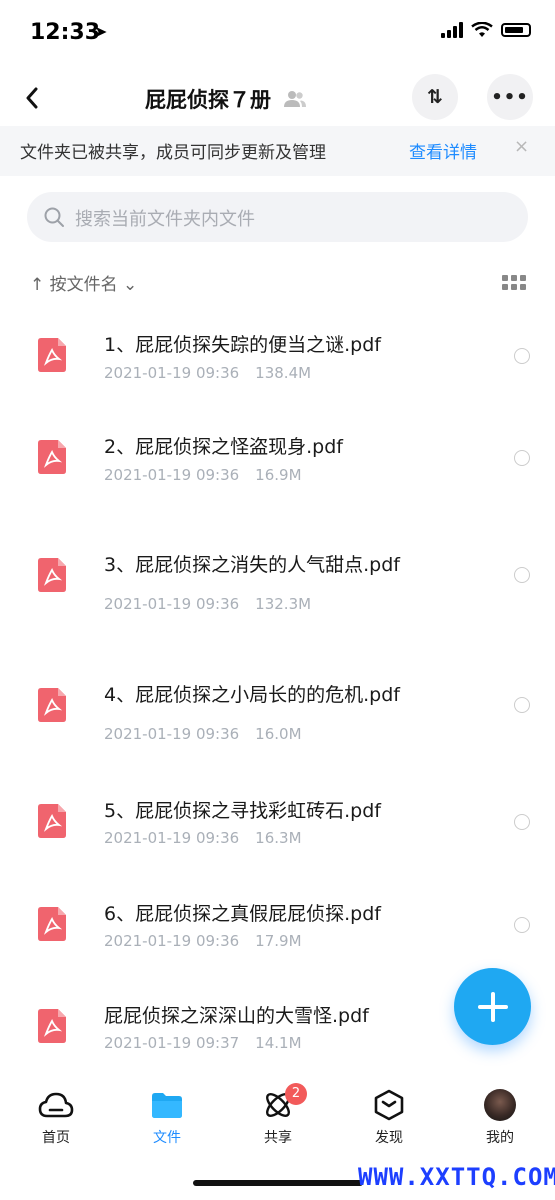  What do you see at coordinates (172, 1043) in the screenshot?
I see `file-date: 2021-01-19 09:37` at bounding box center [172, 1043].